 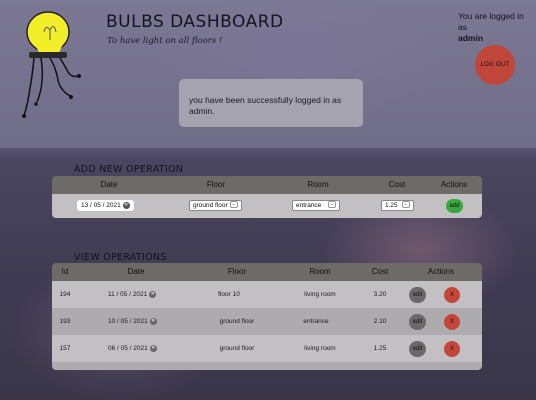 What do you see at coordinates (165, 41) in the screenshot?
I see `page-subtitle: To have light on all floors !` at bounding box center [165, 41].